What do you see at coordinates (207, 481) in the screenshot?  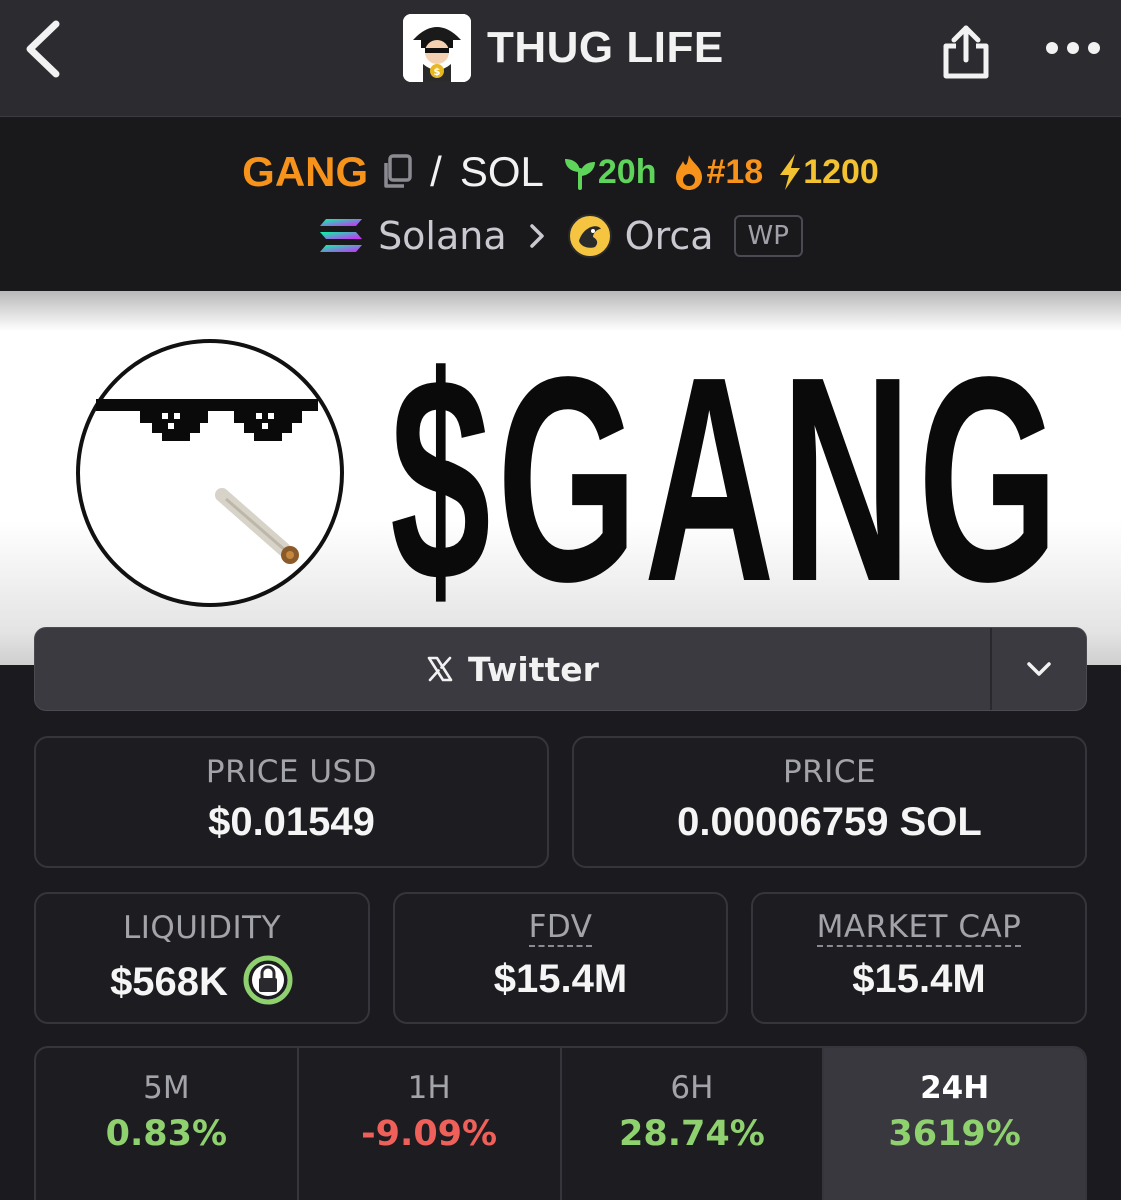 I see `pixel-sunglasses-icon` at bounding box center [207, 481].